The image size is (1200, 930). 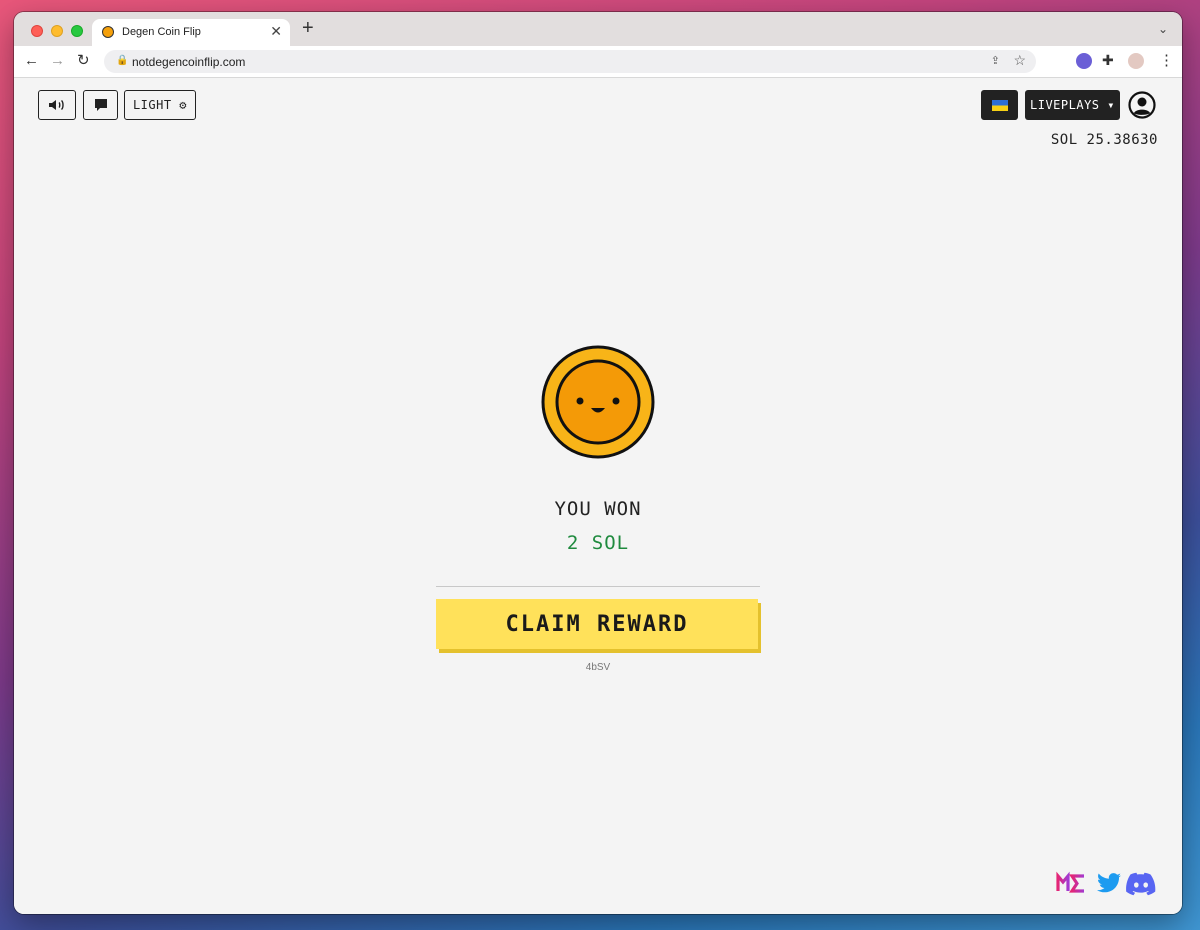 I want to click on divider, so click(x=598, y=586).